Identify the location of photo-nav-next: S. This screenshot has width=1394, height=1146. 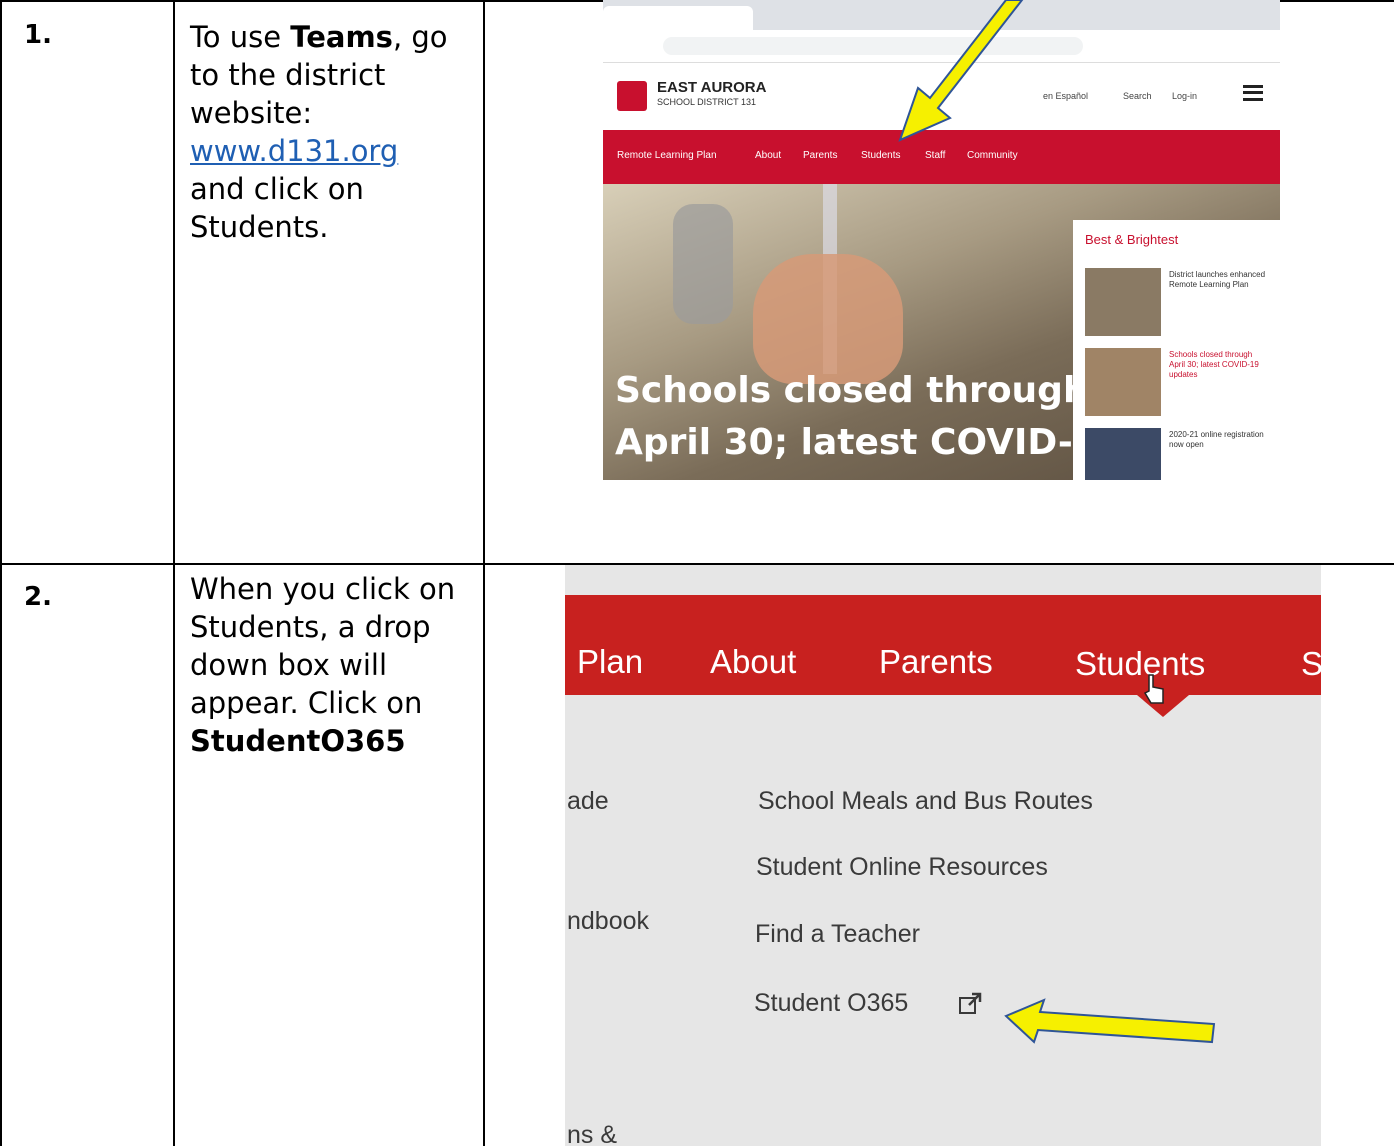
(1311, 663).